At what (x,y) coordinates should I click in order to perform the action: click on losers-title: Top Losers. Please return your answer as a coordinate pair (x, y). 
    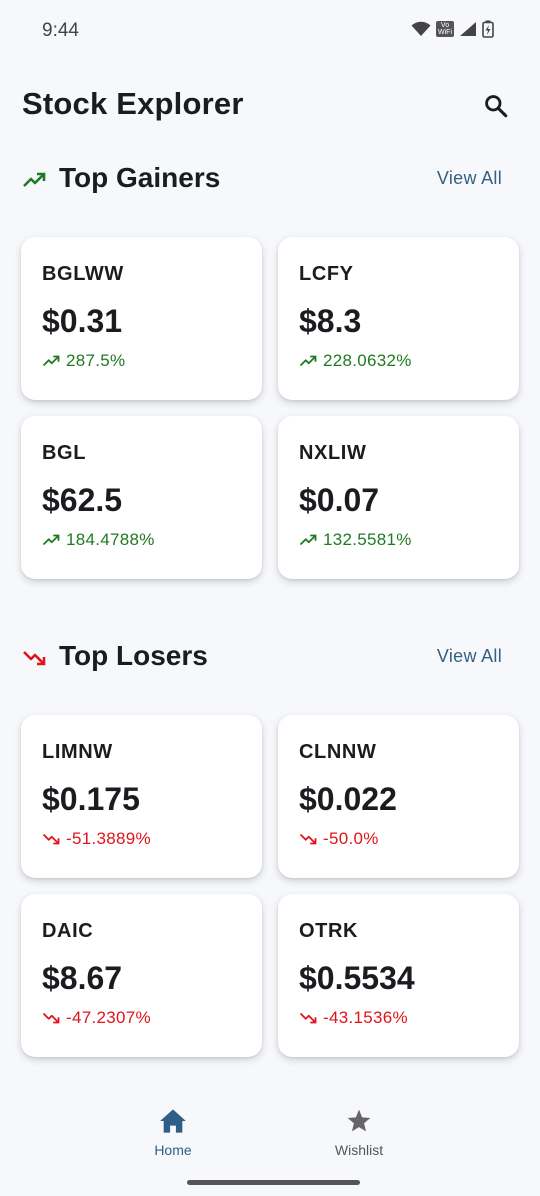
    Looking at the image, I should click on (133, 655).